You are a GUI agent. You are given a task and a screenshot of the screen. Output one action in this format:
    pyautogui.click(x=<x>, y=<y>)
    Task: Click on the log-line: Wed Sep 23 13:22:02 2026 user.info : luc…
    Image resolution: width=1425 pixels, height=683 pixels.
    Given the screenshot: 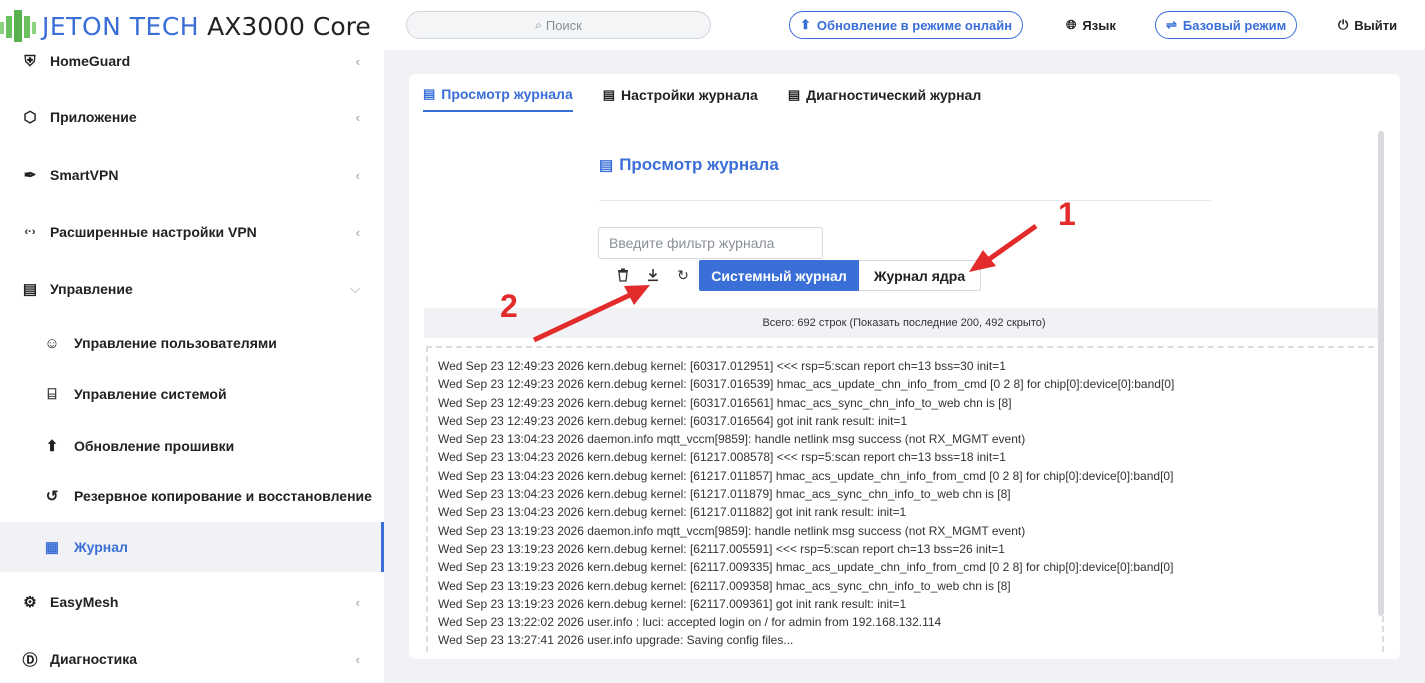 What is the action you would take?
    pyautogui.click(x=690, y=622)
    